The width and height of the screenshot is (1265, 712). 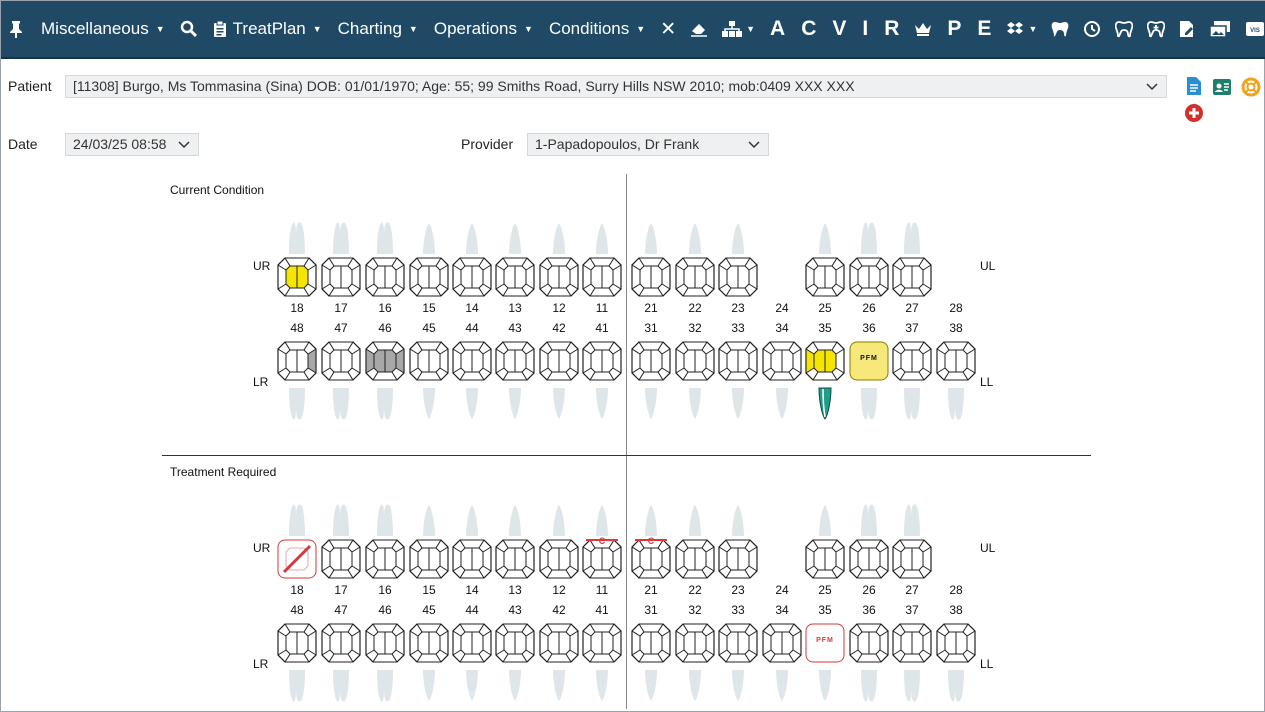 I want to click on tooth-number-42: 42, so click(x=559, y=328).